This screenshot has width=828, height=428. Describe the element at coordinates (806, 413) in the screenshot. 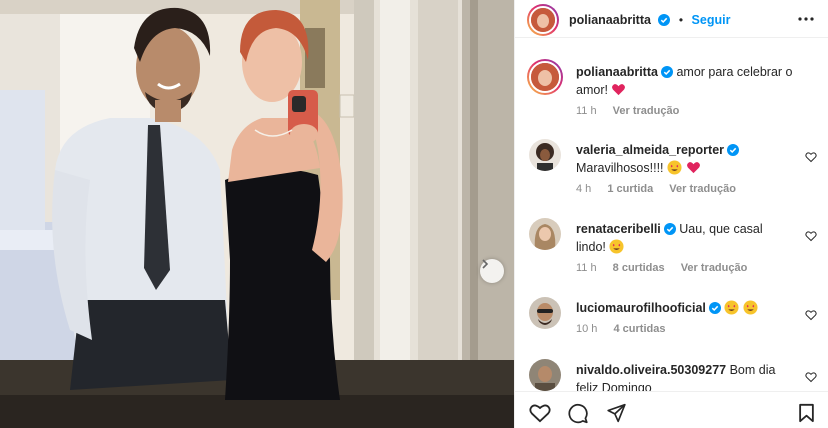

I see `bookmark-icon` at that location.